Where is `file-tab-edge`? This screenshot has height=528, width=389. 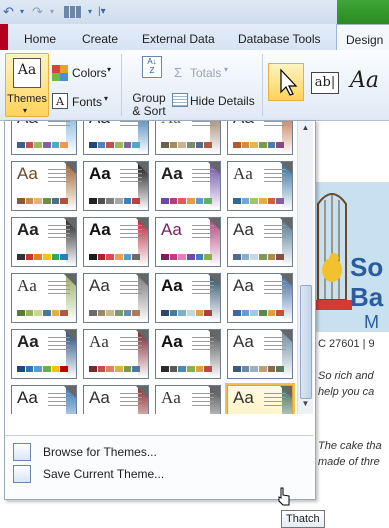 file-tab-edge is located at coordinates (4, 37).